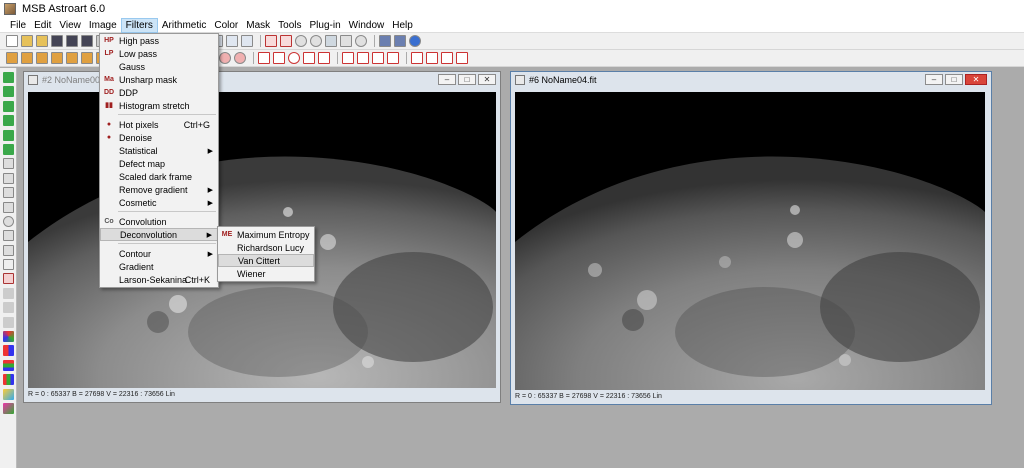 The width and height of the screenshot is (1024, 468). What do you see at coordinates (87, 41) in the screenshot?
I see `save-all-icon` at bounding box center [87, 41].